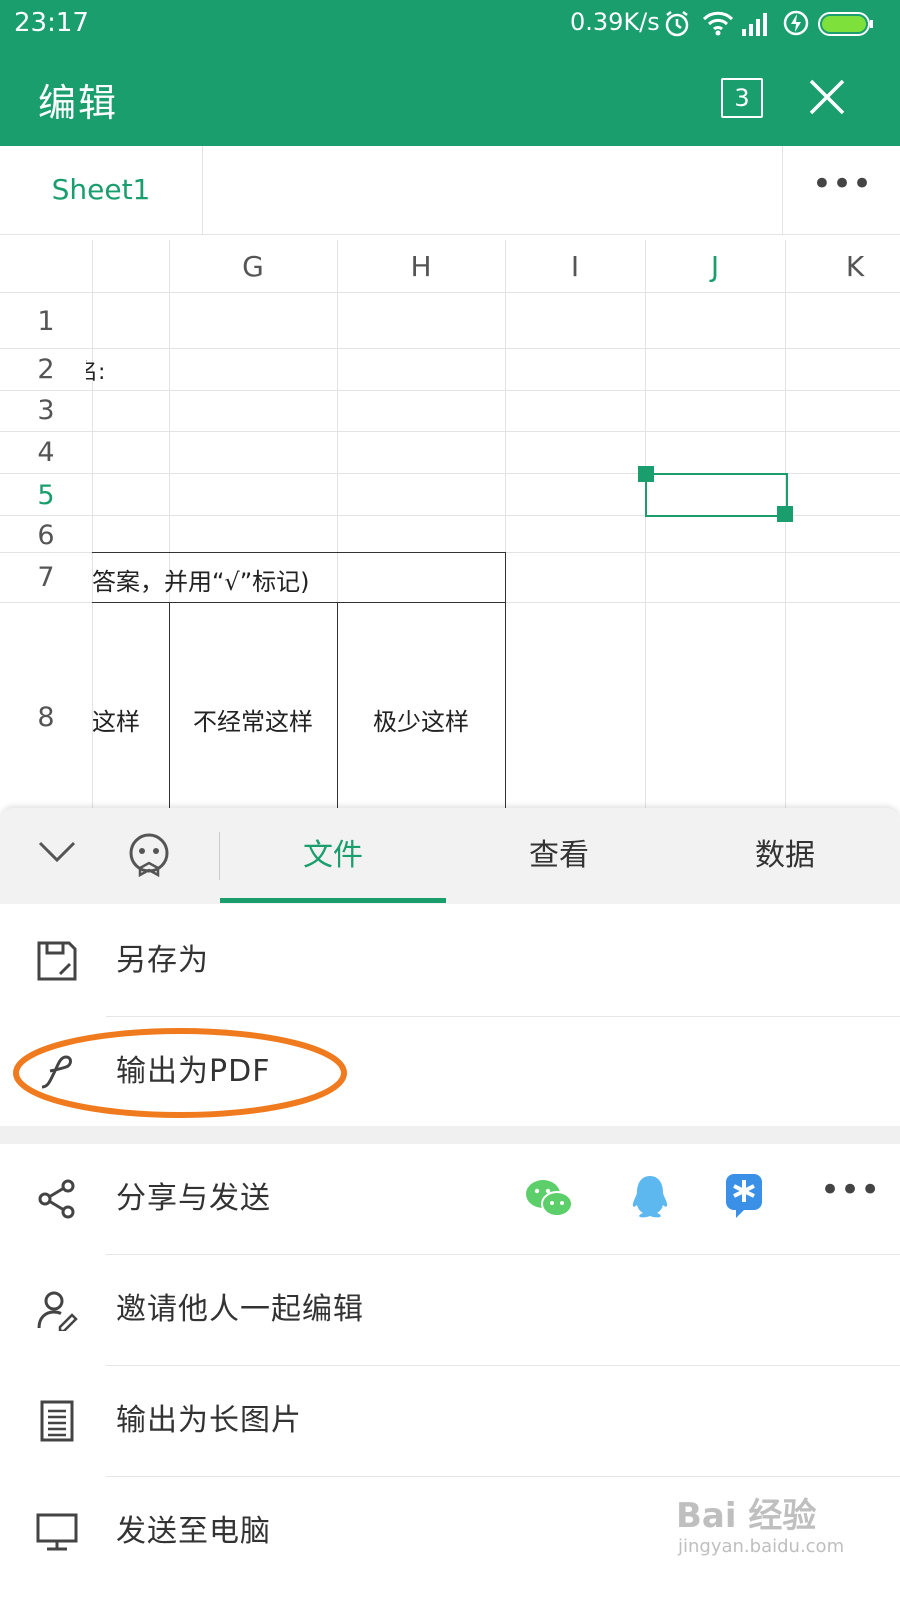 The height and width of the screenshot is (1600, 900). Describe the element at coordinates (421, 266) in the screenshot. I see `column-header-h: H` at that location.